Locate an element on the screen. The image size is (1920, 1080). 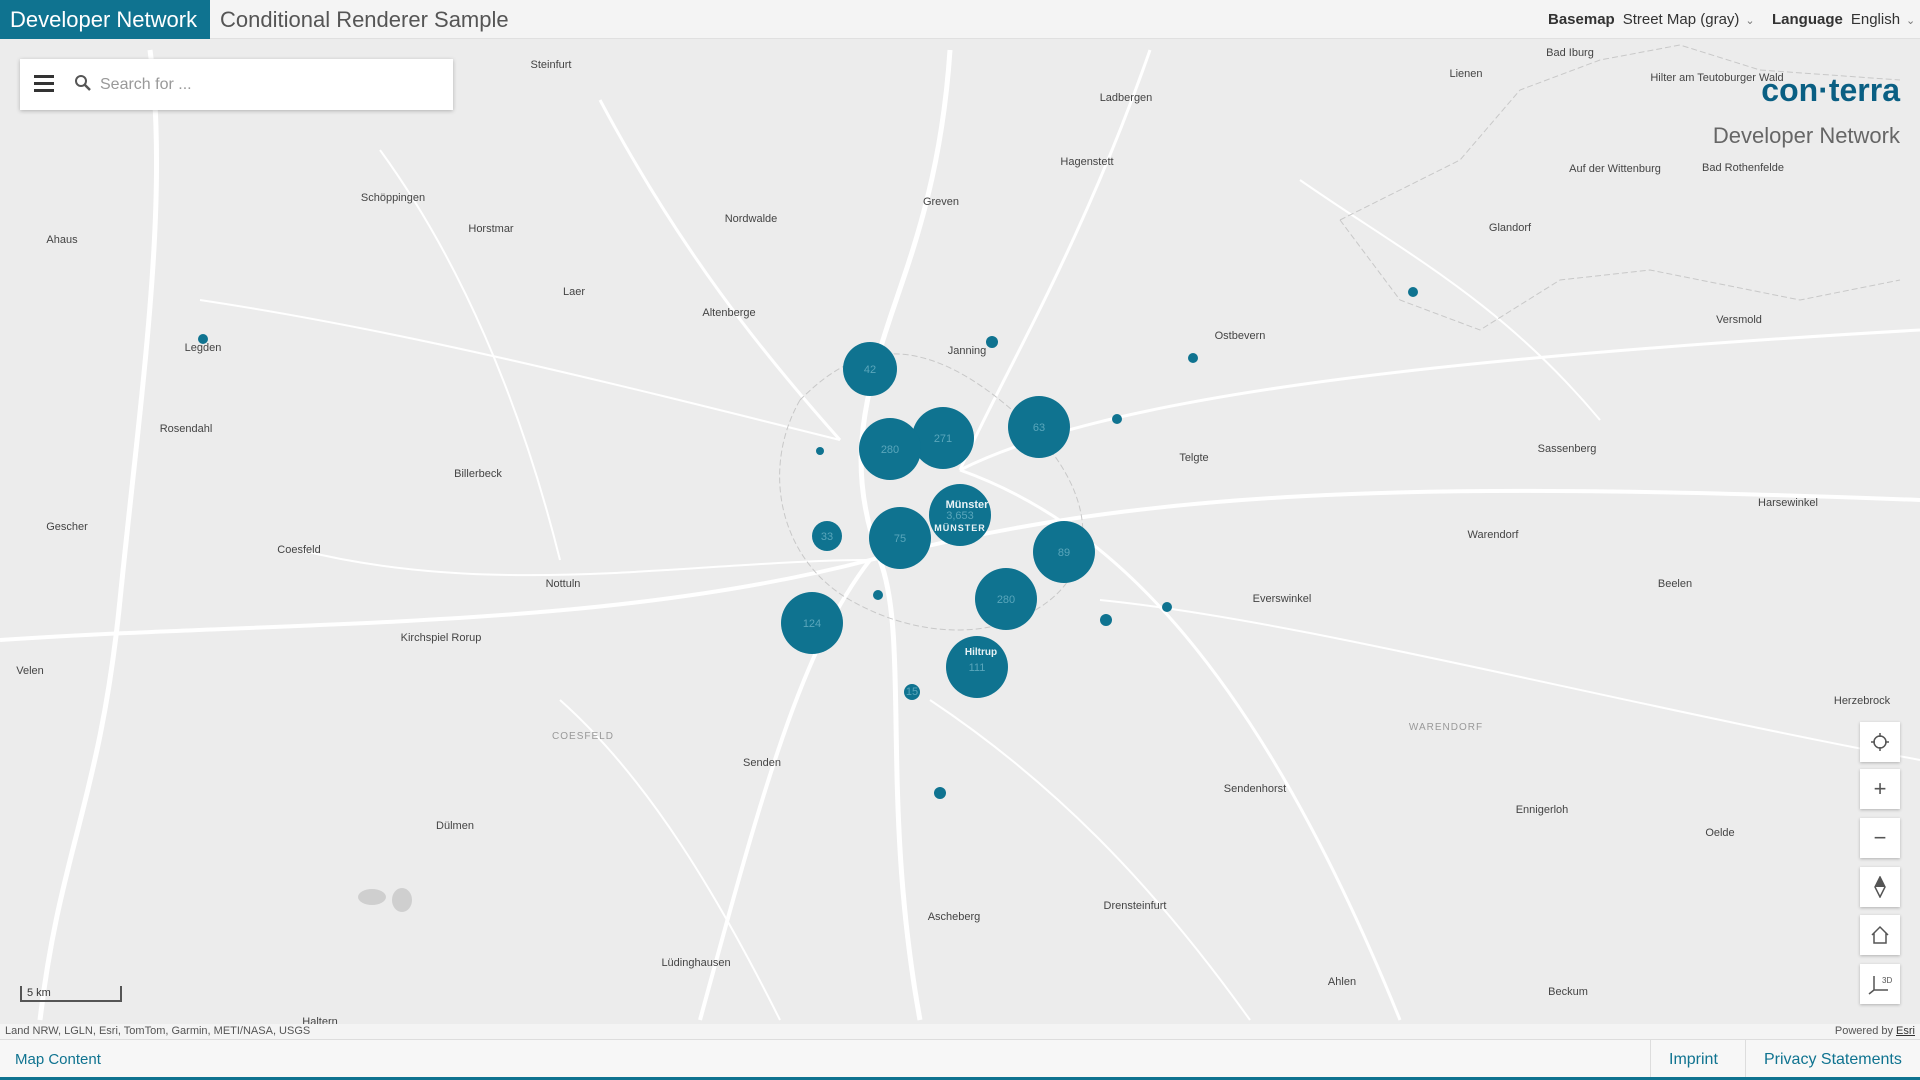
place-label: Drensteinfurt is located at coordinates (1135, 906).